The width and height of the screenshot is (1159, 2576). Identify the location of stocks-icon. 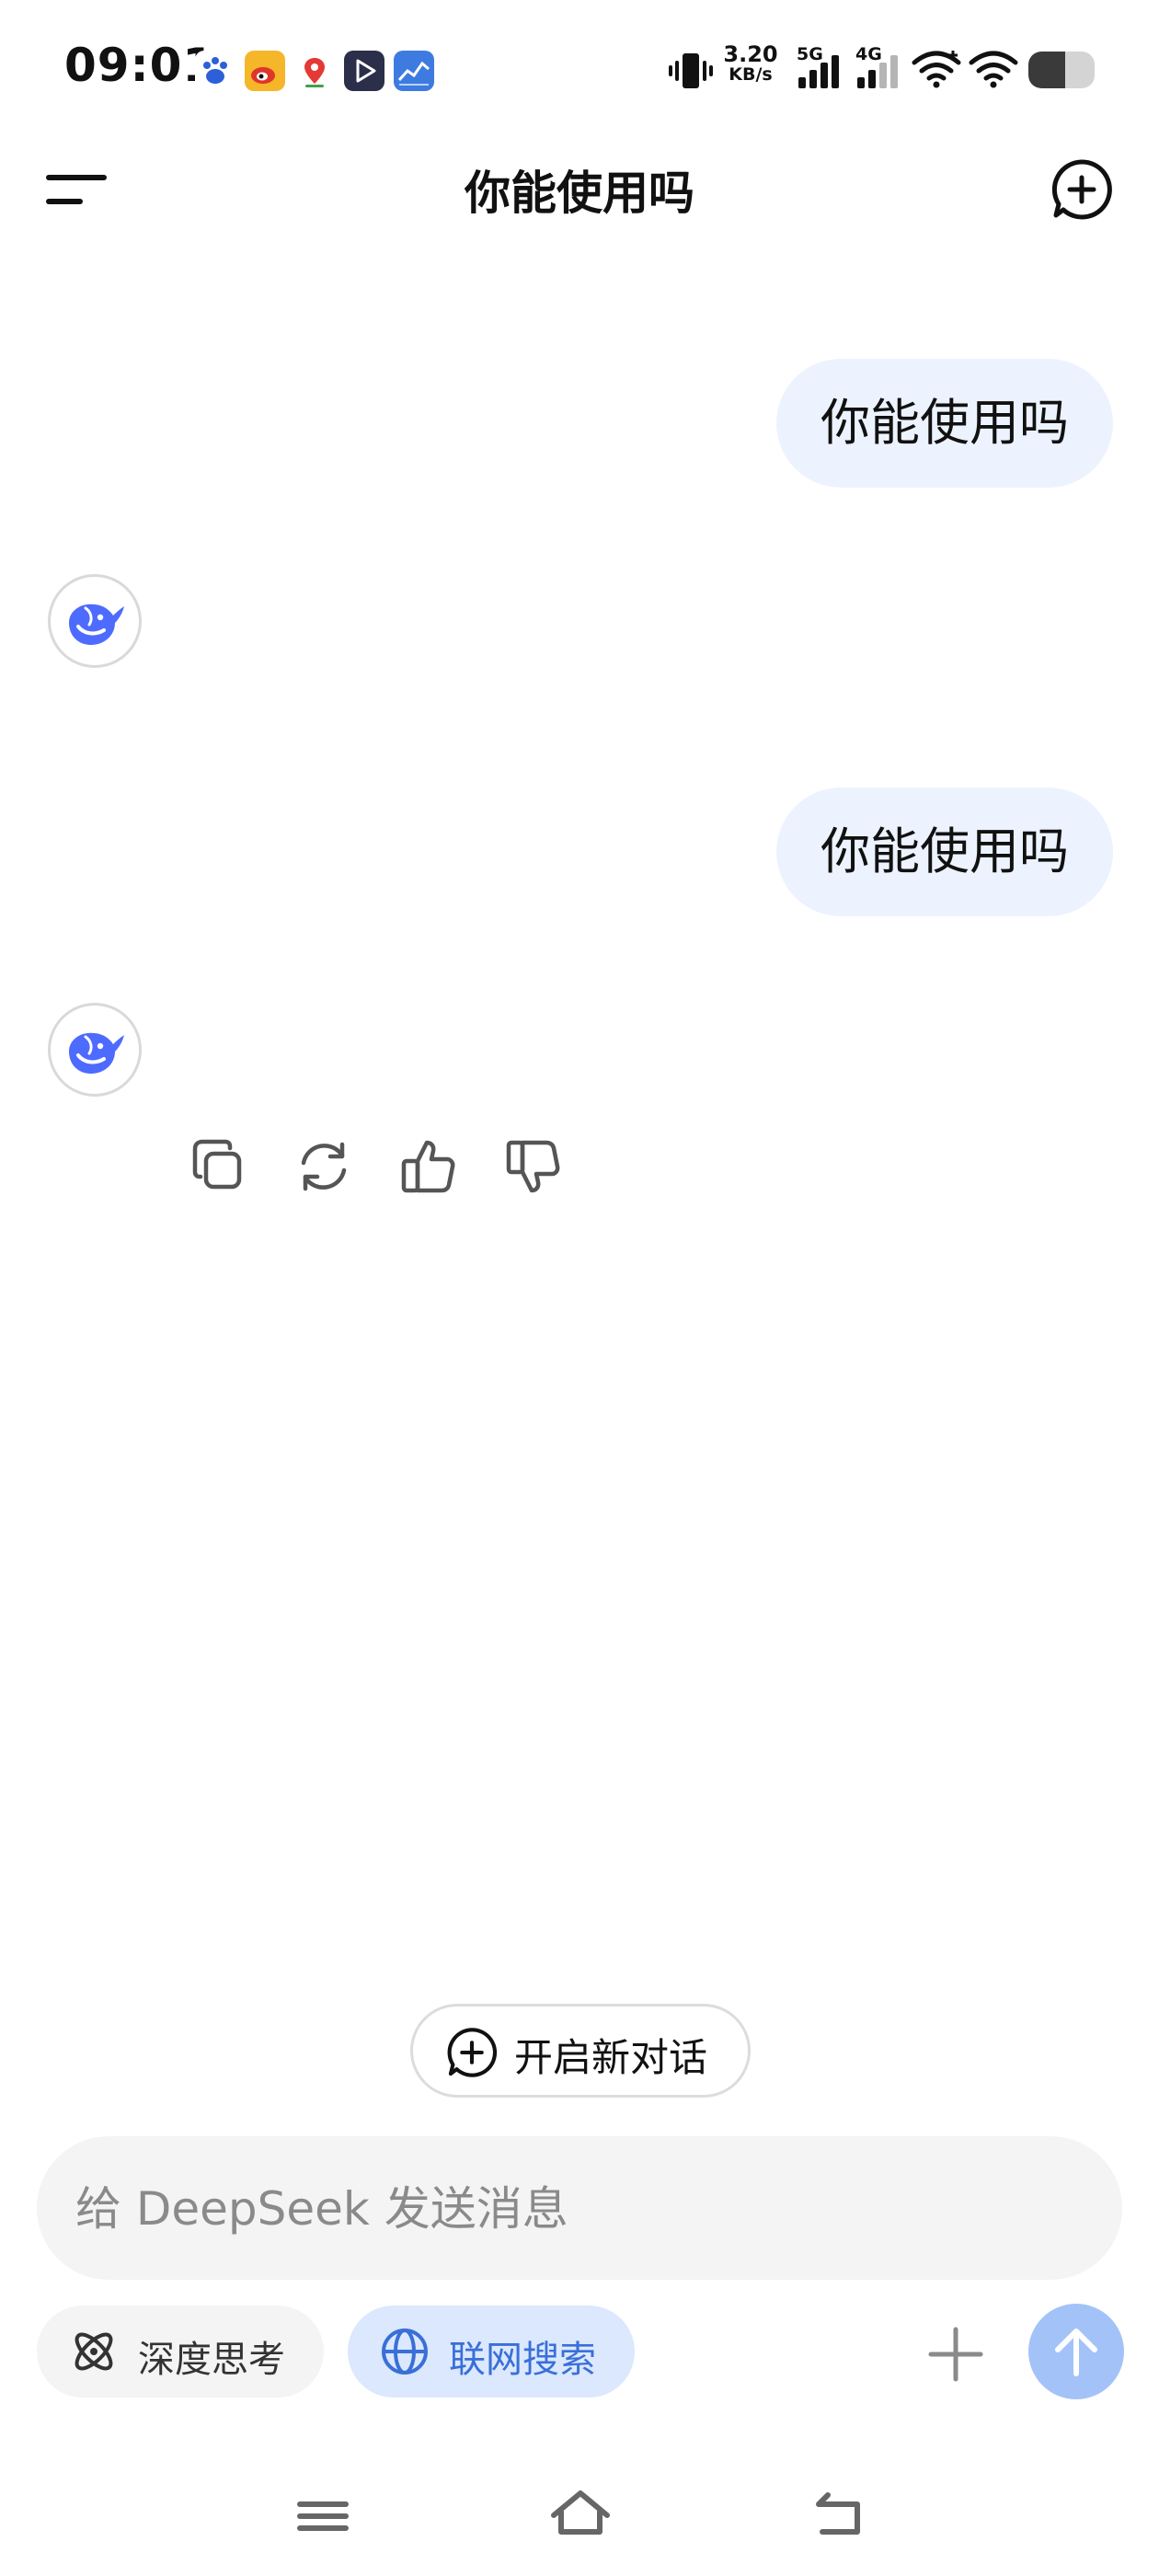
(414, 71).